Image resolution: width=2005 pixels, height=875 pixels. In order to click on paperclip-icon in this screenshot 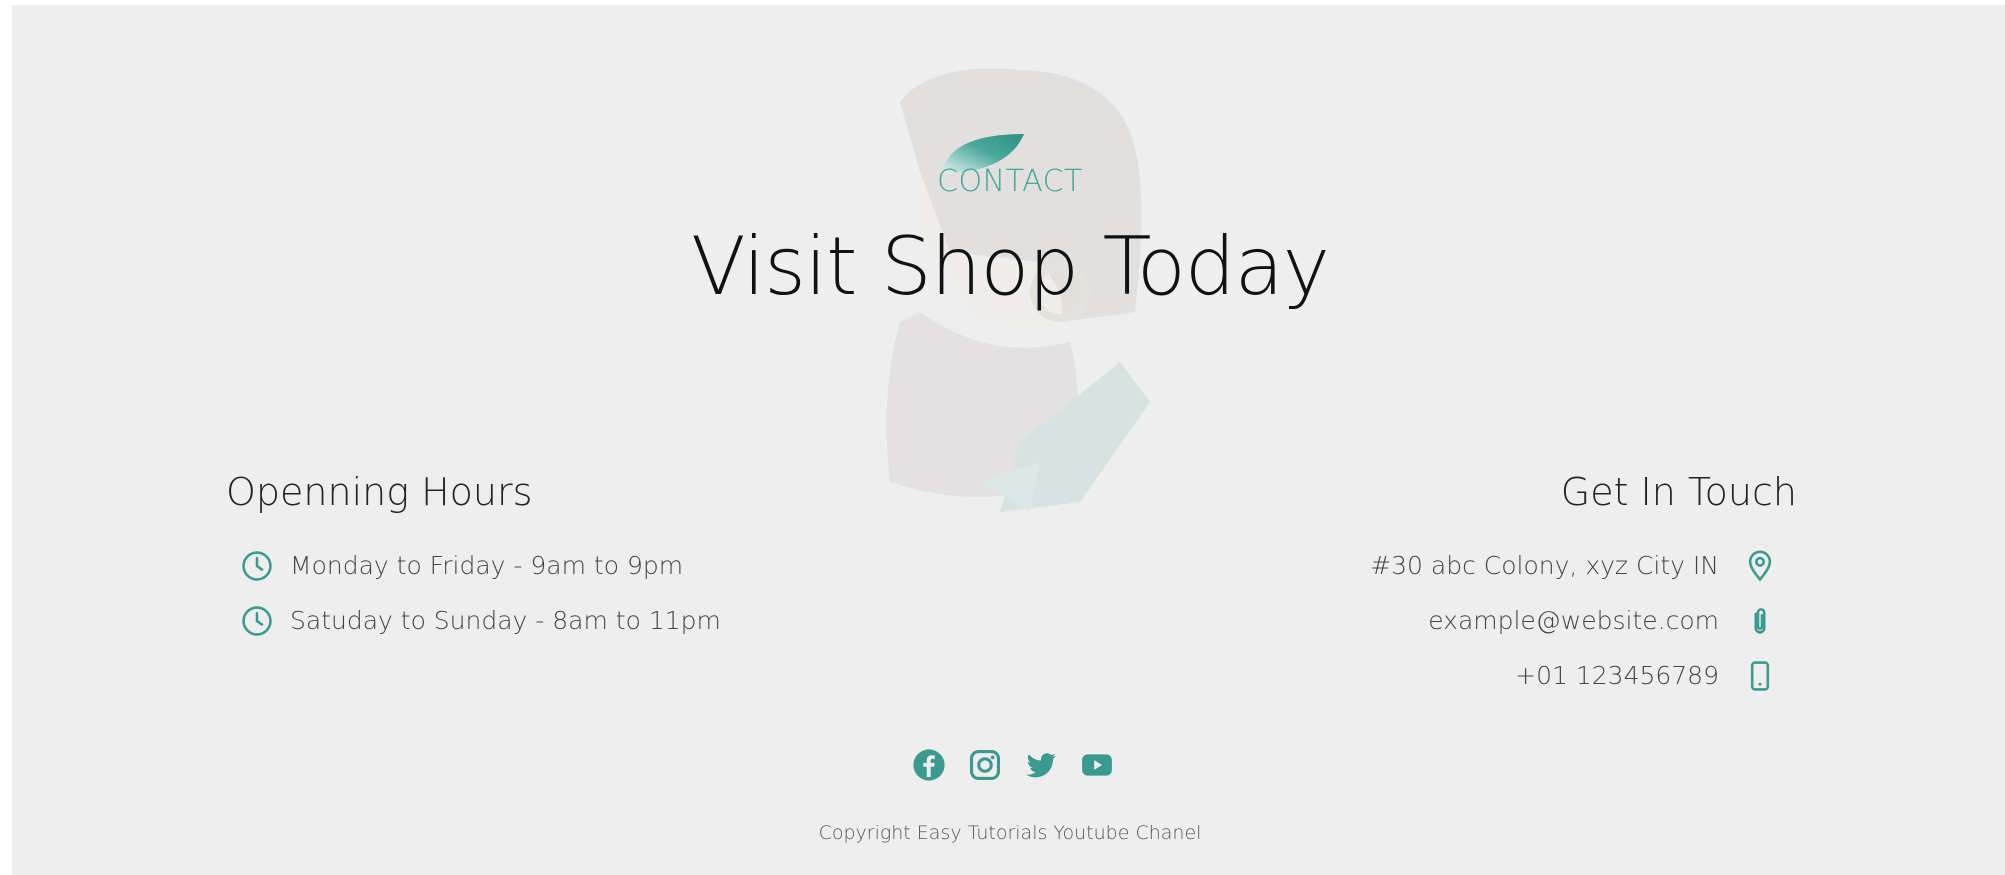, I will do `click(1760, 620)`.